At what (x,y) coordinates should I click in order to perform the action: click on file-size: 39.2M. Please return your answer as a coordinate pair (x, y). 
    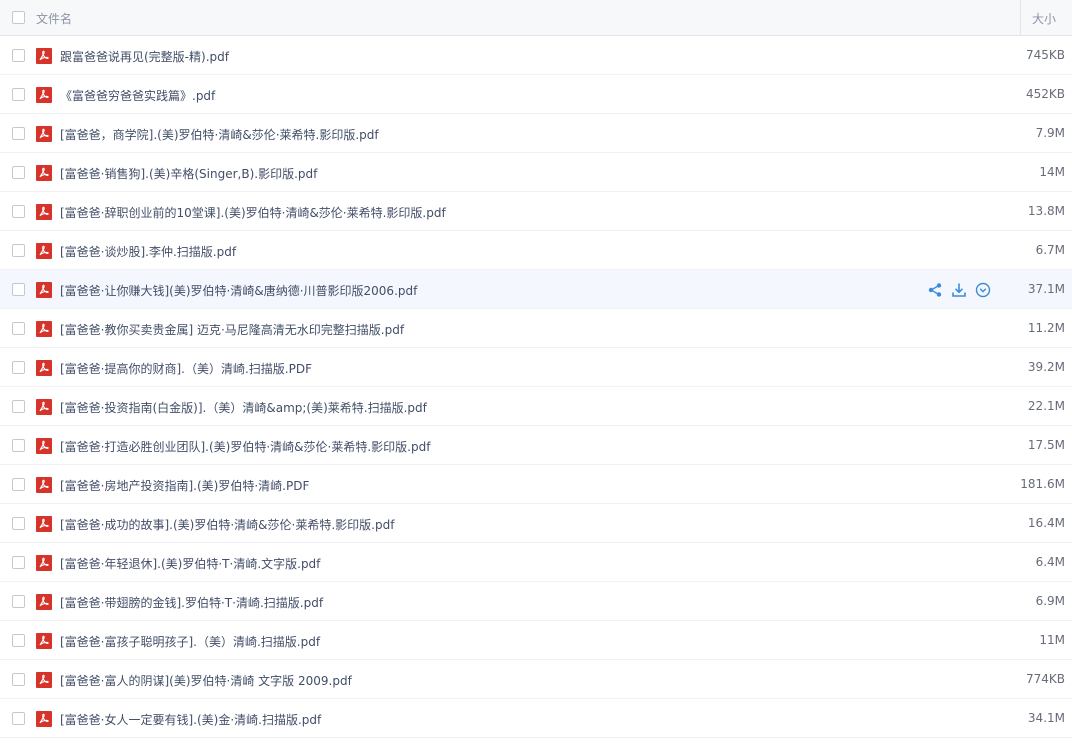
    Looking at the image, I should click on (1046, 367).